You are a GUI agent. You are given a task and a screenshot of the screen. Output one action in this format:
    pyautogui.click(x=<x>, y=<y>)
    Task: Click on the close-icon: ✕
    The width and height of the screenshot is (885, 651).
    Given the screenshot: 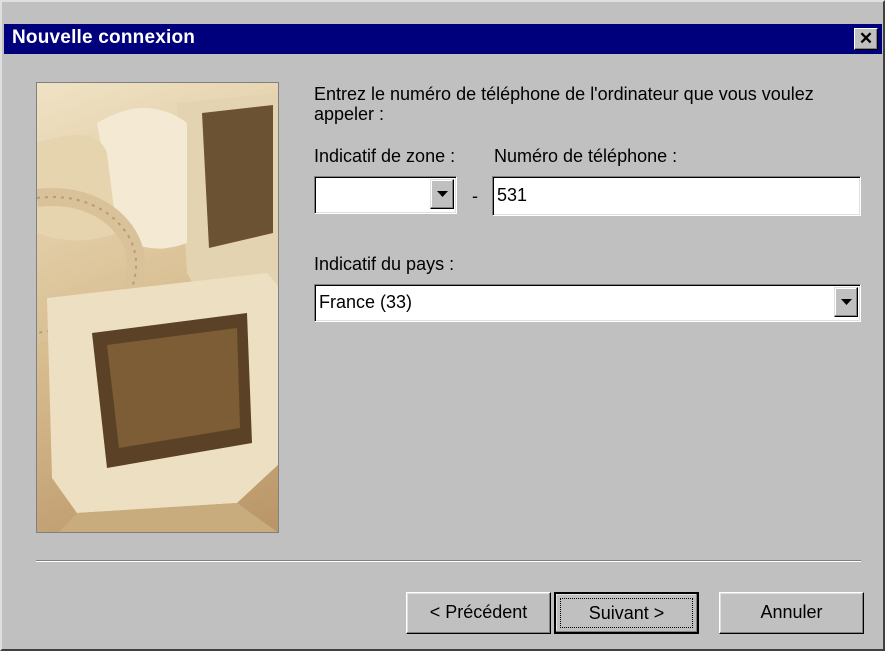 What is the action you would take?
    pyautogui.click(x=866, y=38)
    